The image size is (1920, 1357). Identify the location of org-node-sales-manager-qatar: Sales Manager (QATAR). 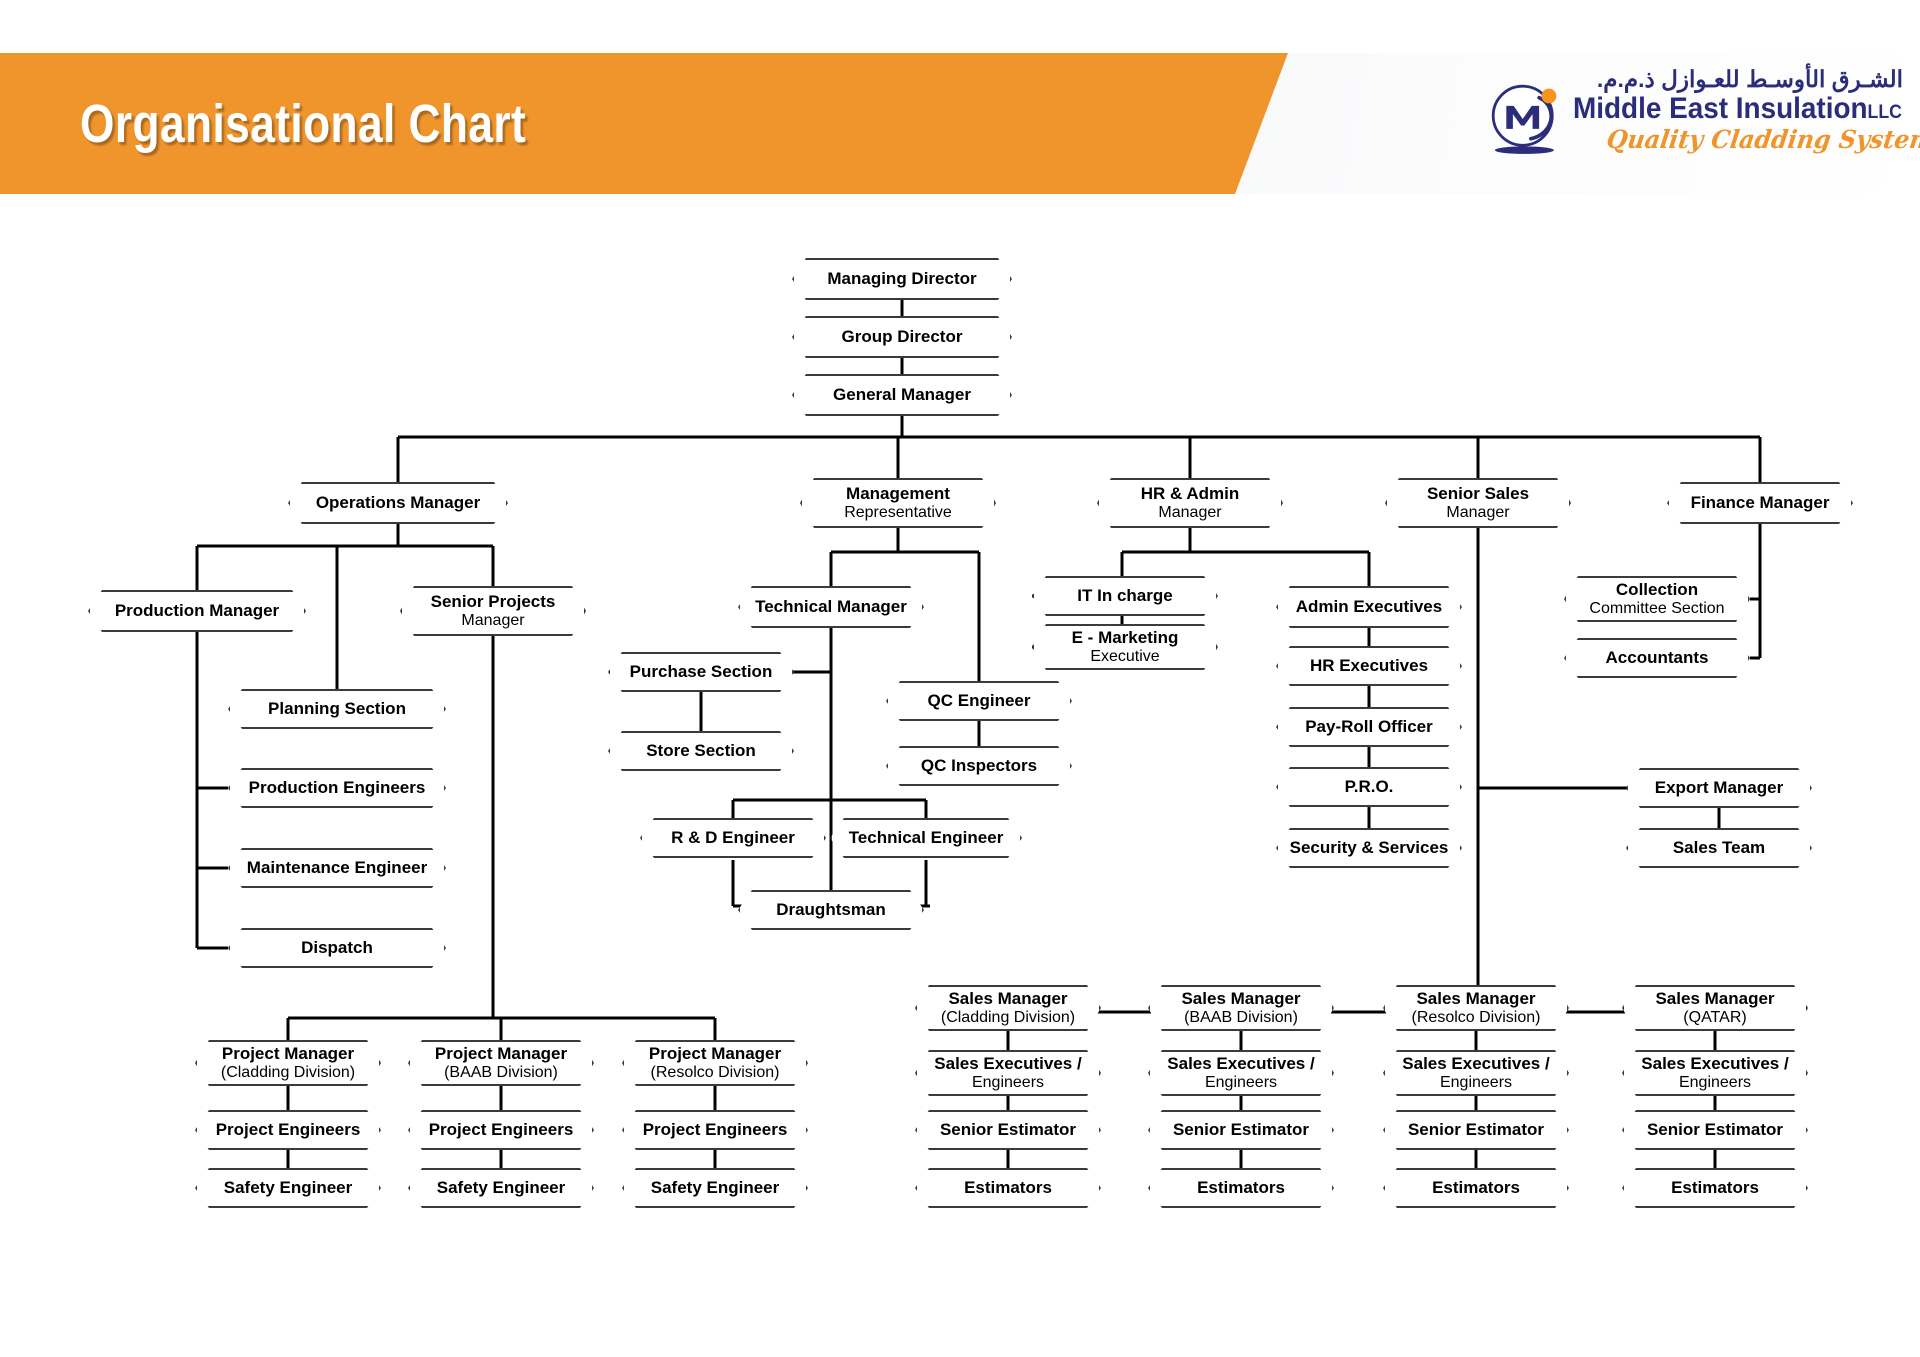
(1715, 1008).